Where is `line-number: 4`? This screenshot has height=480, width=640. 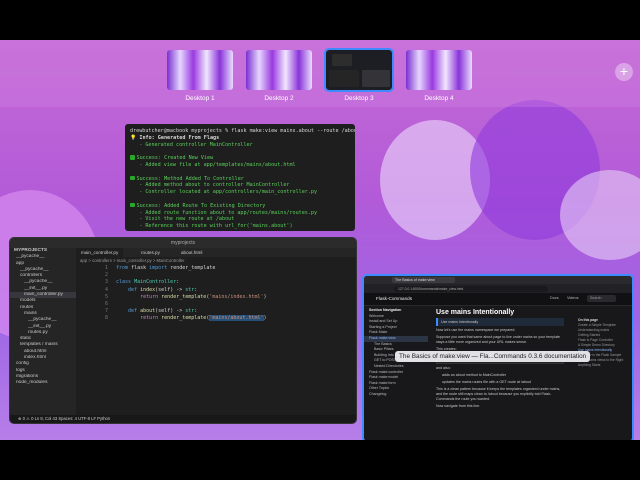
line-number: 4 is located at coordinates (106, 289).